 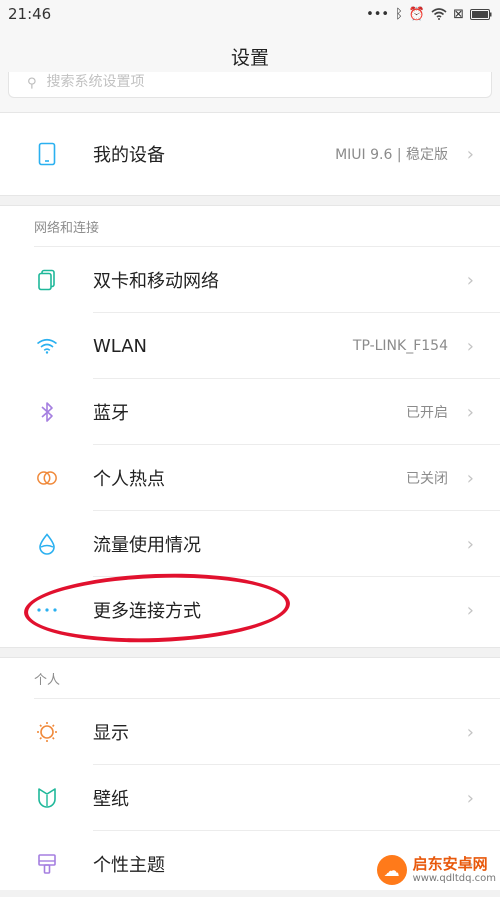 What do you see at coordinates (391, 155) in the screenshot?
I see `my-device-value: MIUI 9.6 | 稳定版` at bounding box center [391, 155].